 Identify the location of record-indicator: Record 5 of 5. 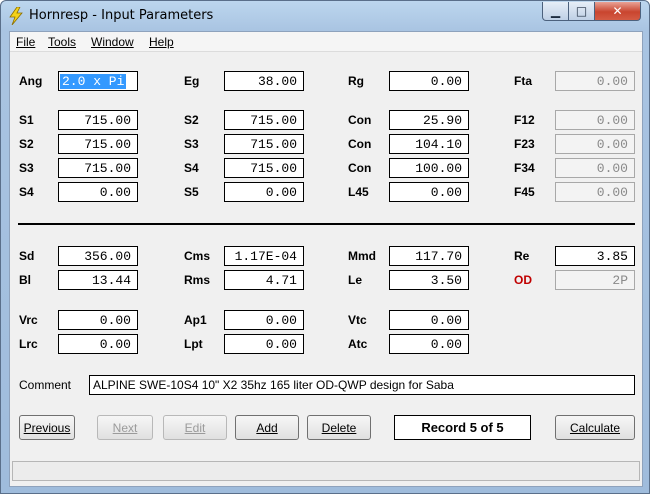
(462, 427).